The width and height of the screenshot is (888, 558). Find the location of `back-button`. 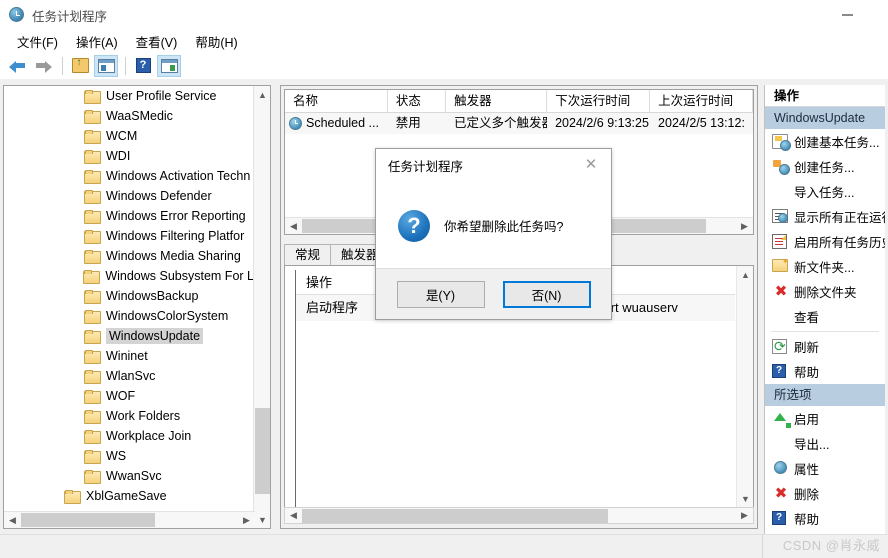

back-button is located at coordinates (17, 66).